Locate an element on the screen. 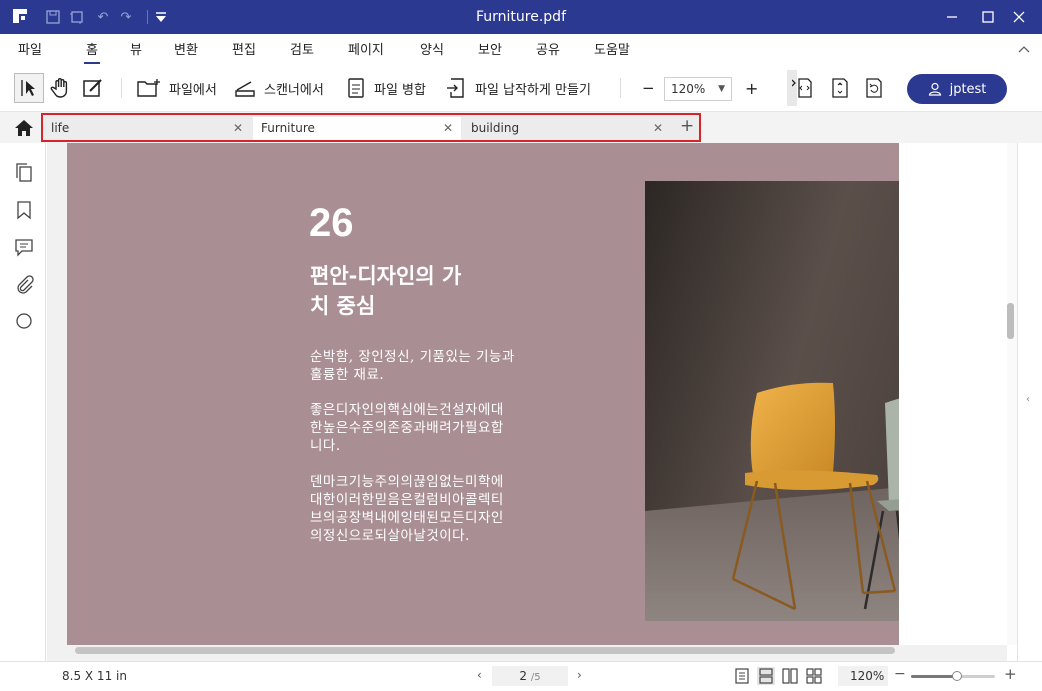  zoom-in-button: + is located at coordinates (751, 88).